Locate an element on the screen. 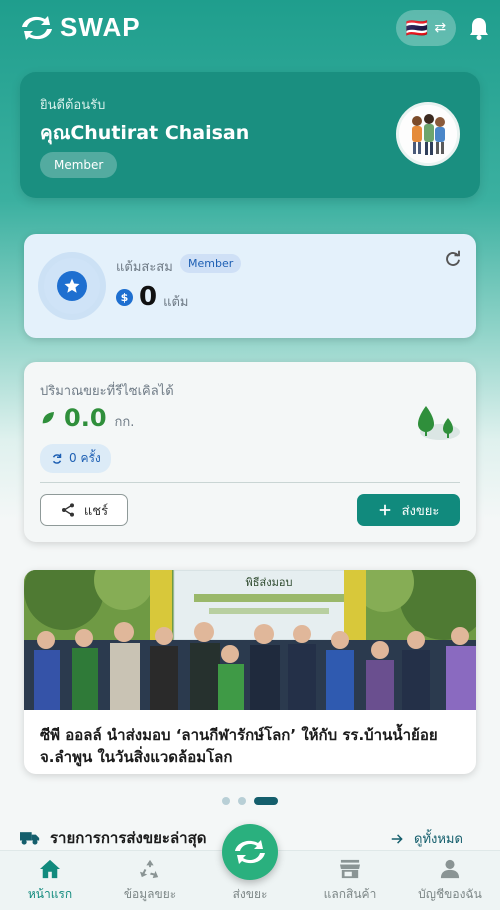 This screenshot has width=500, height=910. recycle-unit: กก. is located at coordinates (124, 422).